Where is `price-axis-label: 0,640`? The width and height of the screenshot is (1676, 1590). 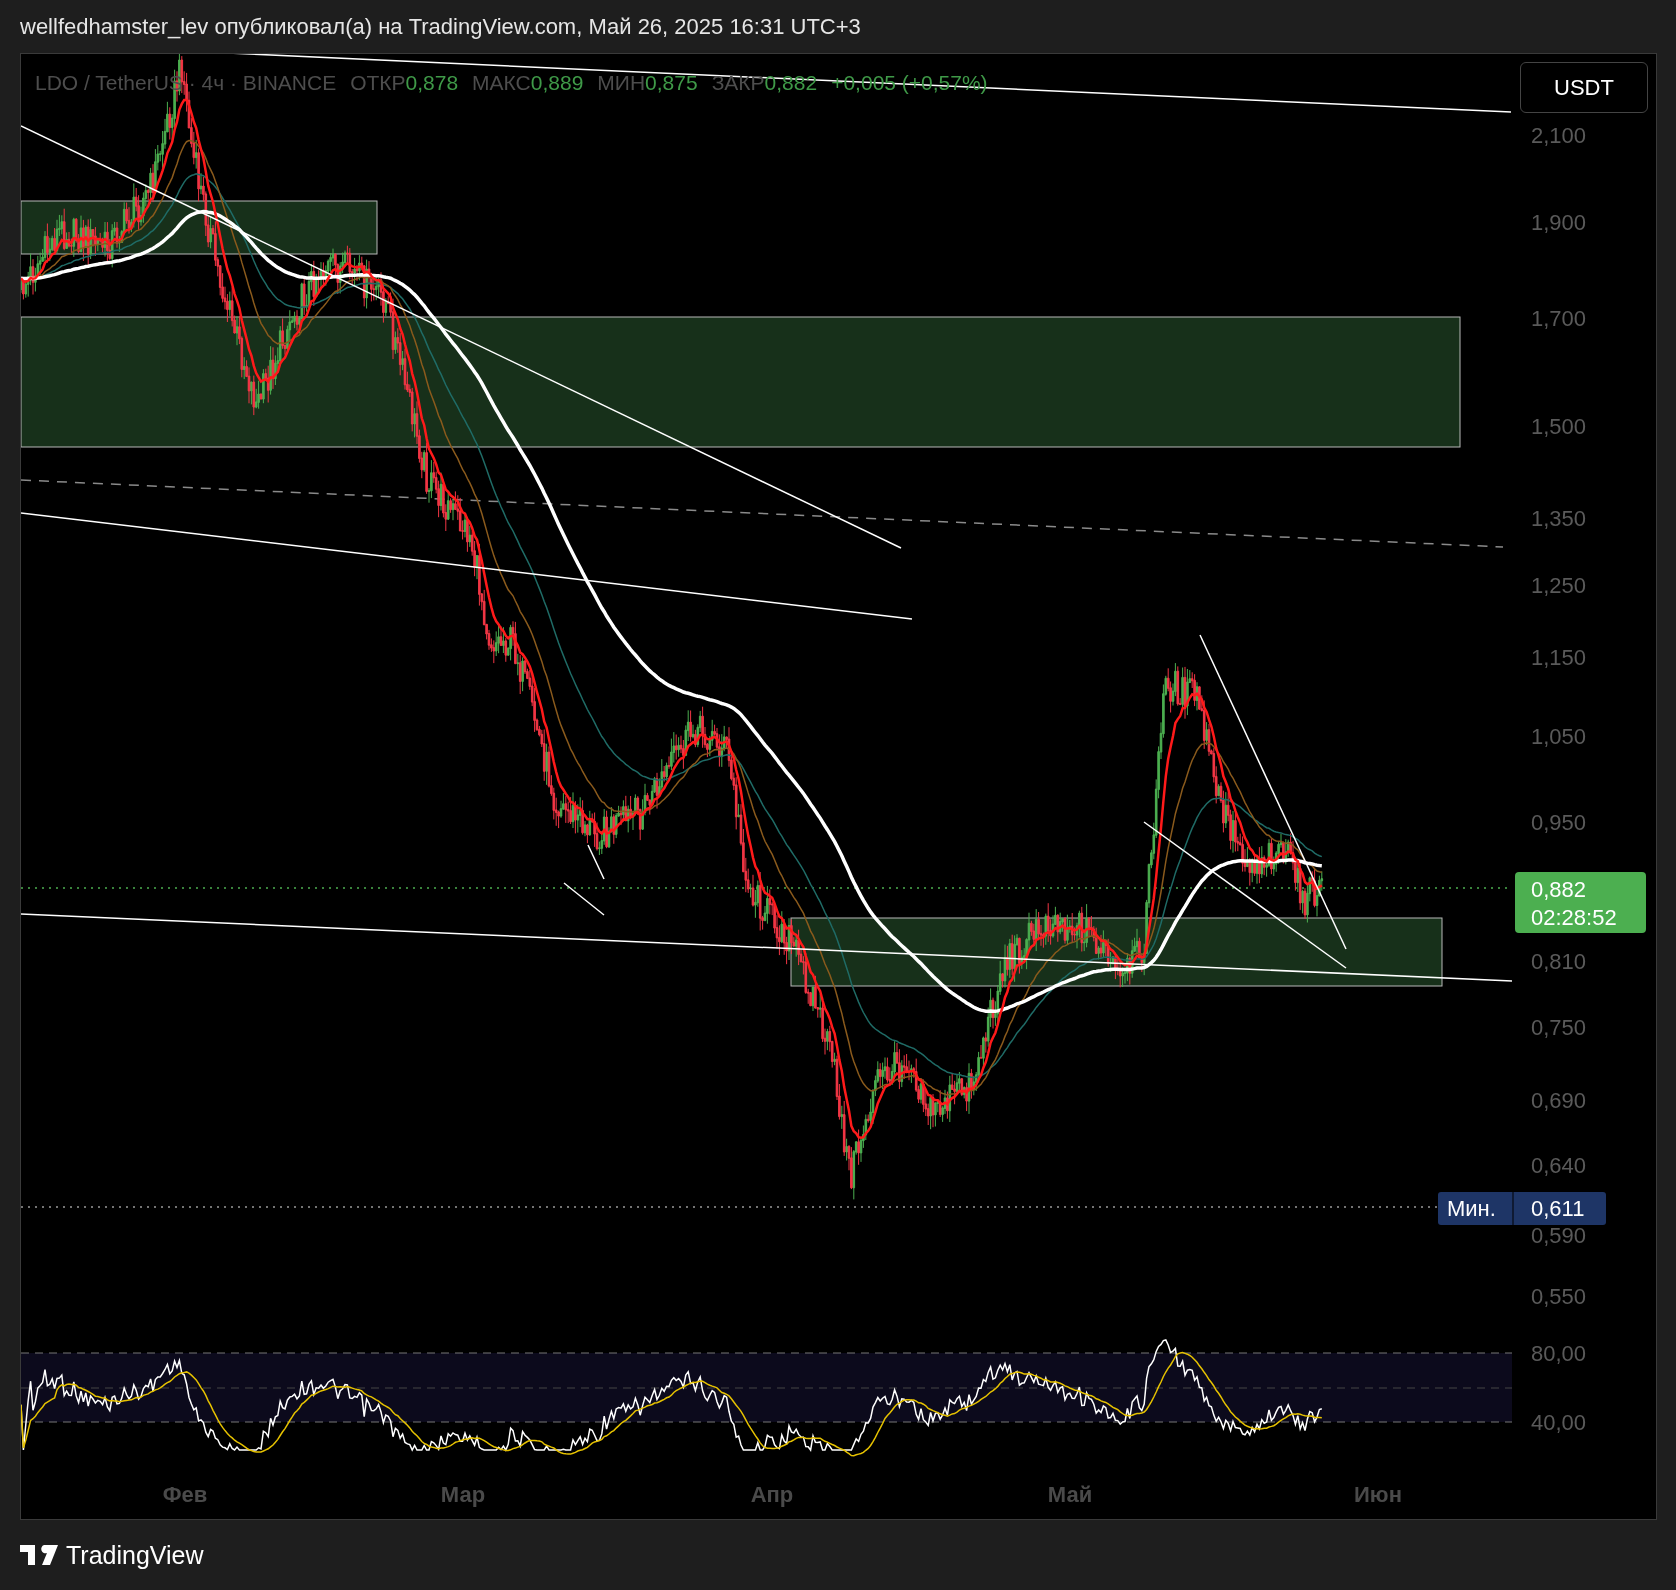 price-axis-label: 0,640 is located at coordinates (1559, 1165).